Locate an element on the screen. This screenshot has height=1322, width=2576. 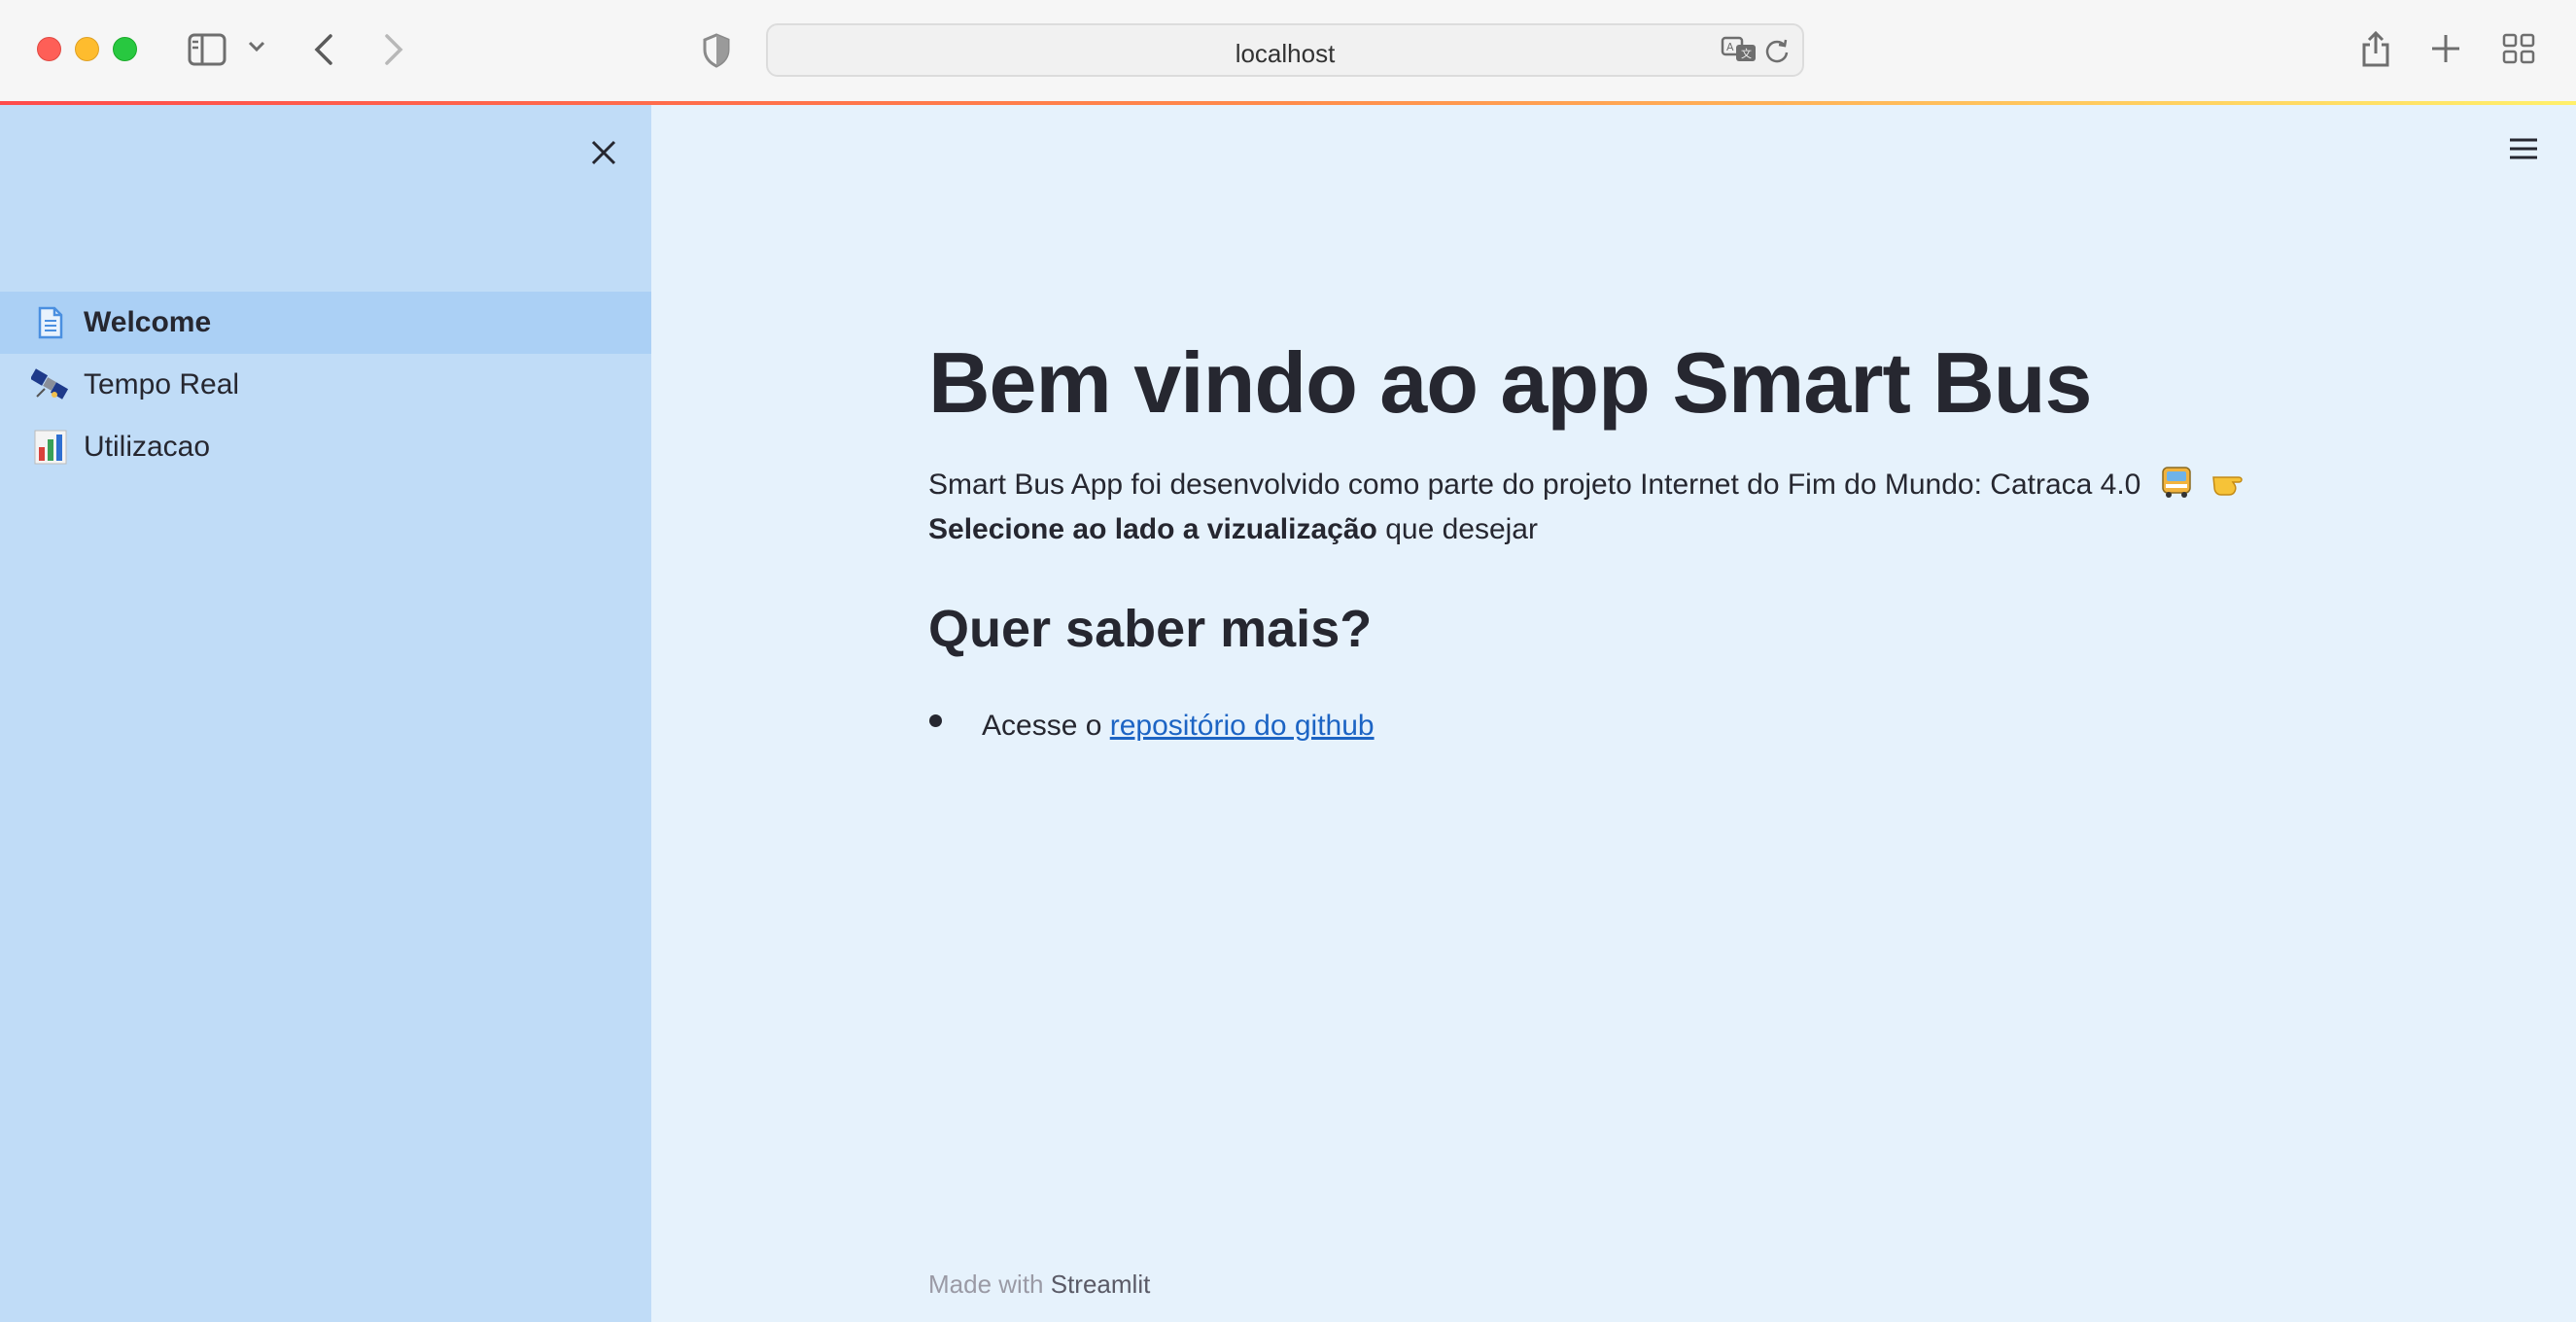
close-sidebar-icon is located at coordinates (604, 152).